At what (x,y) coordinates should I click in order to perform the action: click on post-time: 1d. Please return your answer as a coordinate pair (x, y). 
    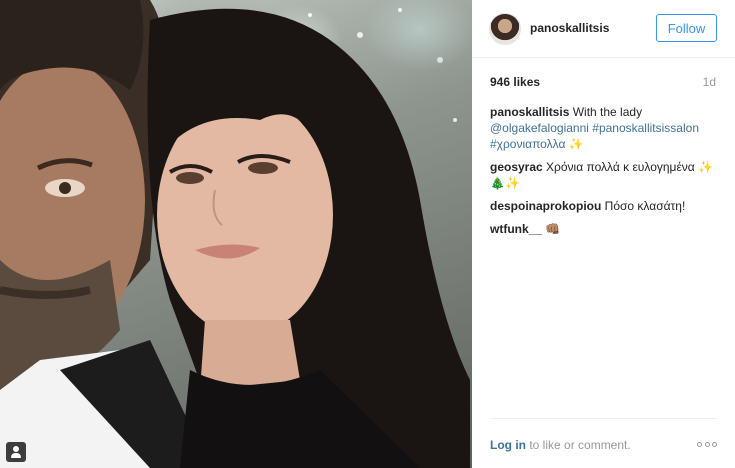
    Looking at the image, I should click on (709, 82).